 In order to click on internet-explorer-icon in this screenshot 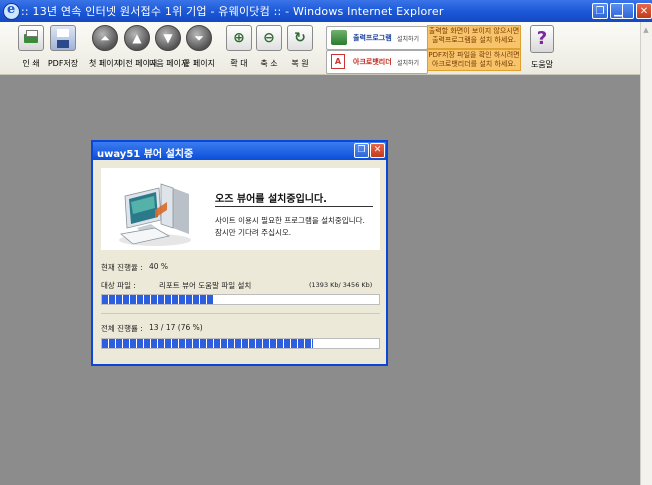, I will do `click(11, 11)`.